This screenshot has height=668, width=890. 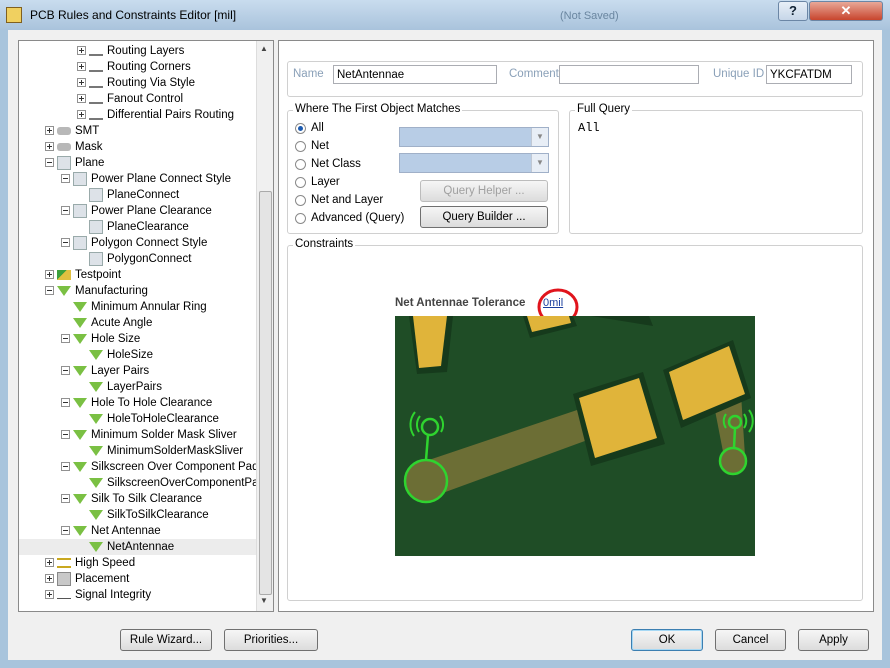 I want to click on tree-item-label: PlaneConnect, so click(x=143, y=195).